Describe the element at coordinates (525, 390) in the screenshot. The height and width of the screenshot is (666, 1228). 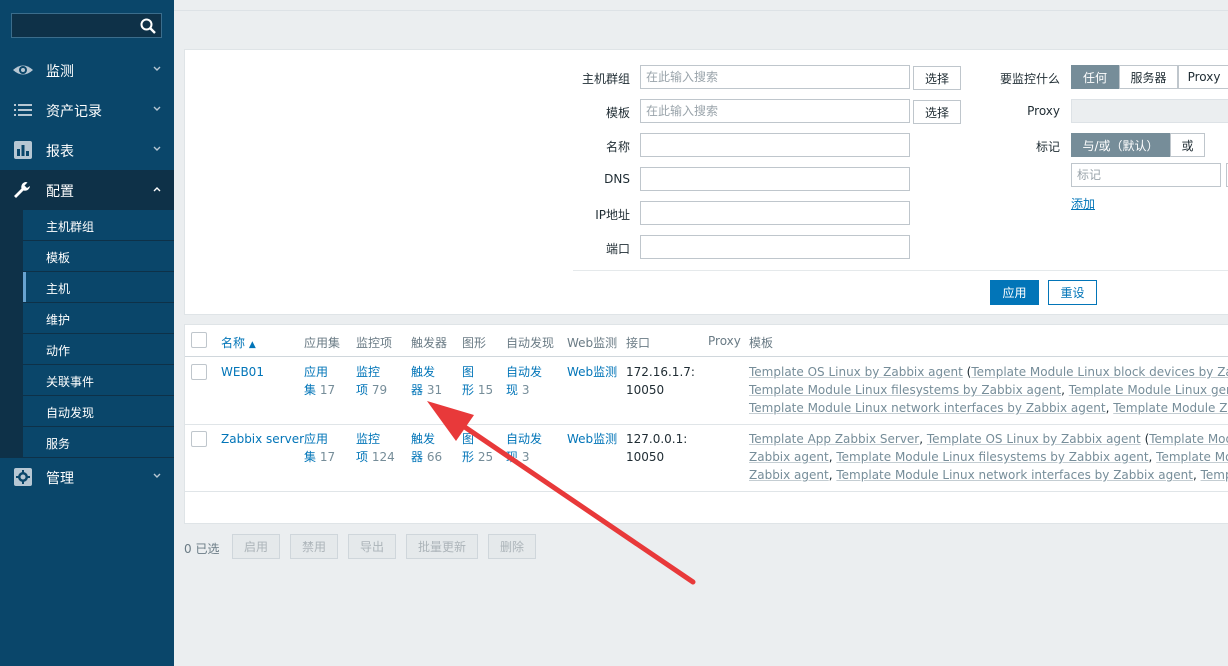
I see `discovery-count: 3` at that location.